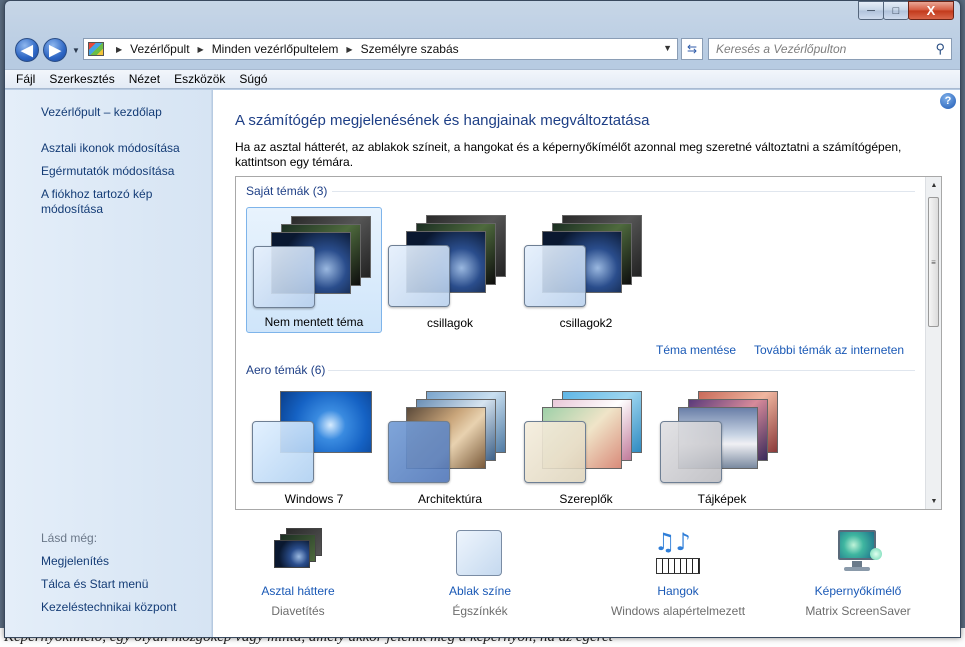  Describe the element at coordinates (480, 591) in the screenshot. I see `window-color-link: Ablak színe` at that location.